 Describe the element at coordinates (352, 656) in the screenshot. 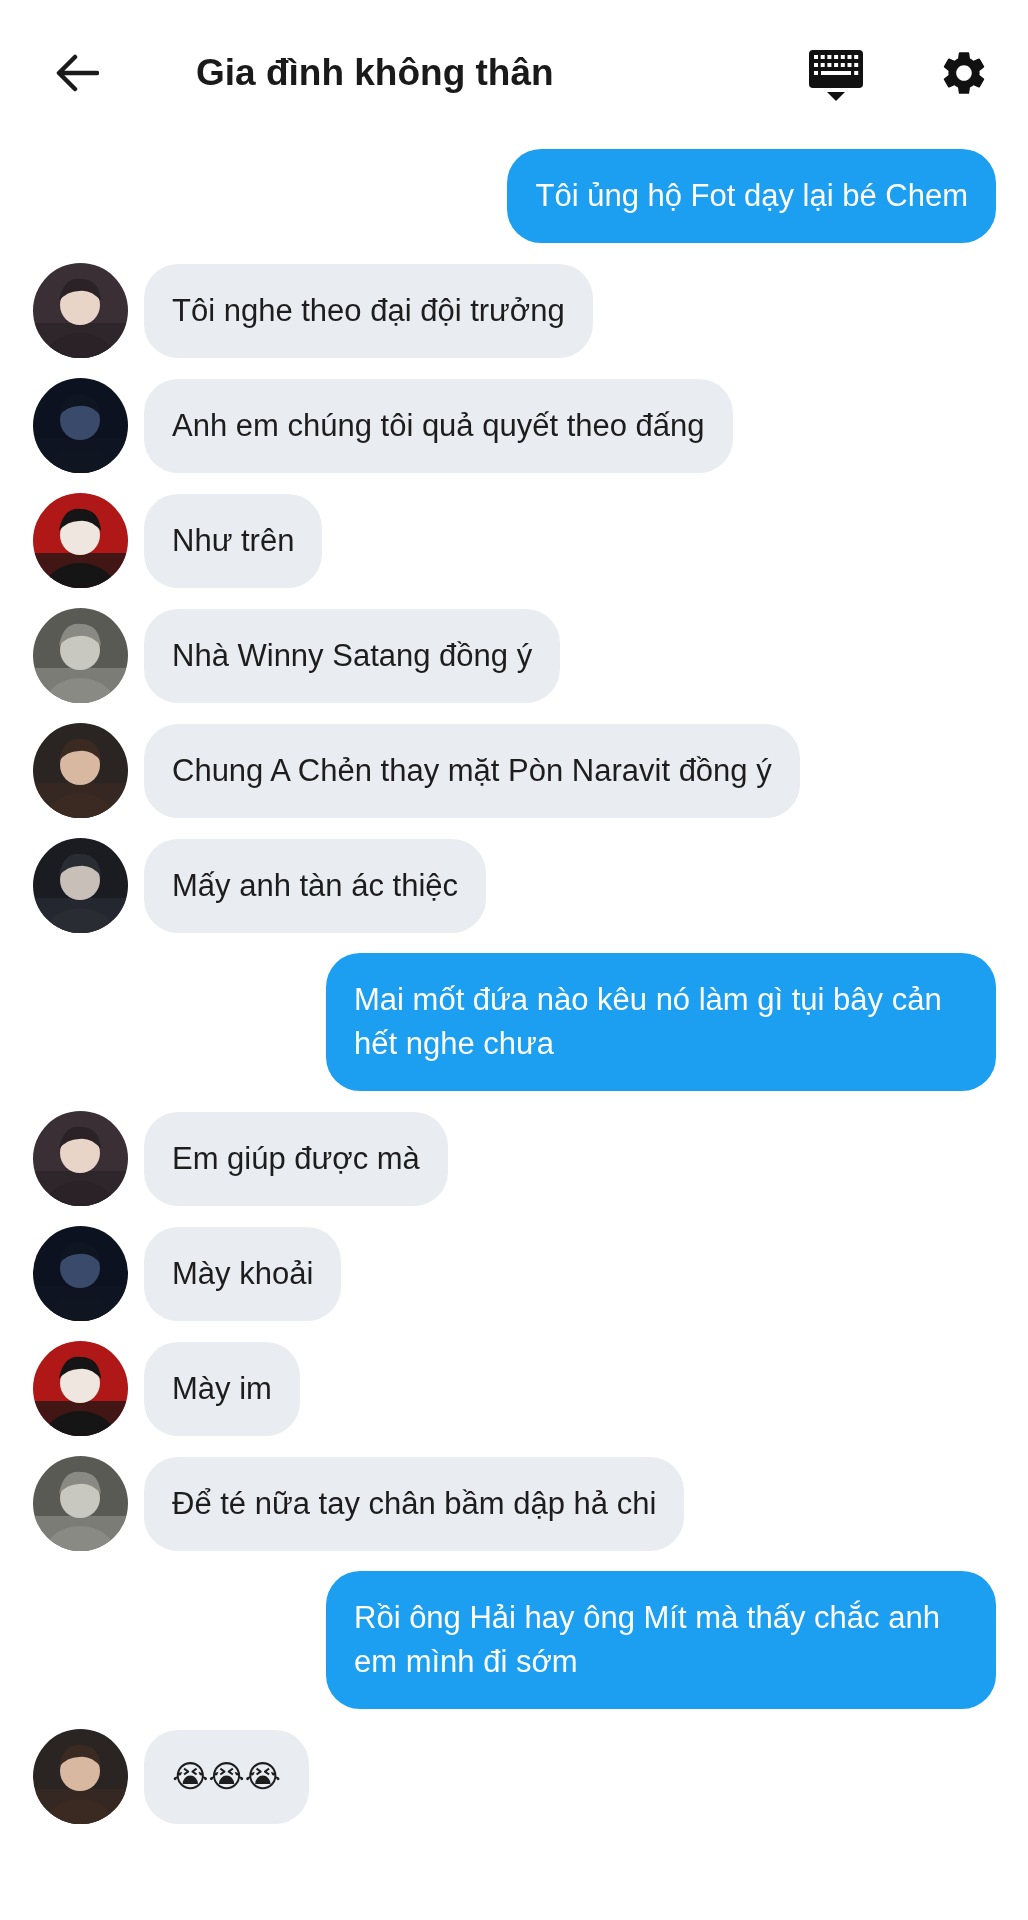

I see `received-message: Nhà Winny Satang đồng ý` at that location.